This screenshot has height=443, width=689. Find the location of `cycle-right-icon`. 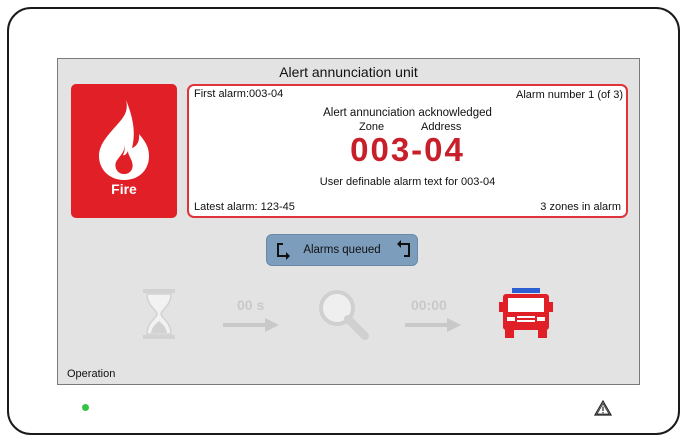

cycle-right-icon is located at coordinates (403, 248).